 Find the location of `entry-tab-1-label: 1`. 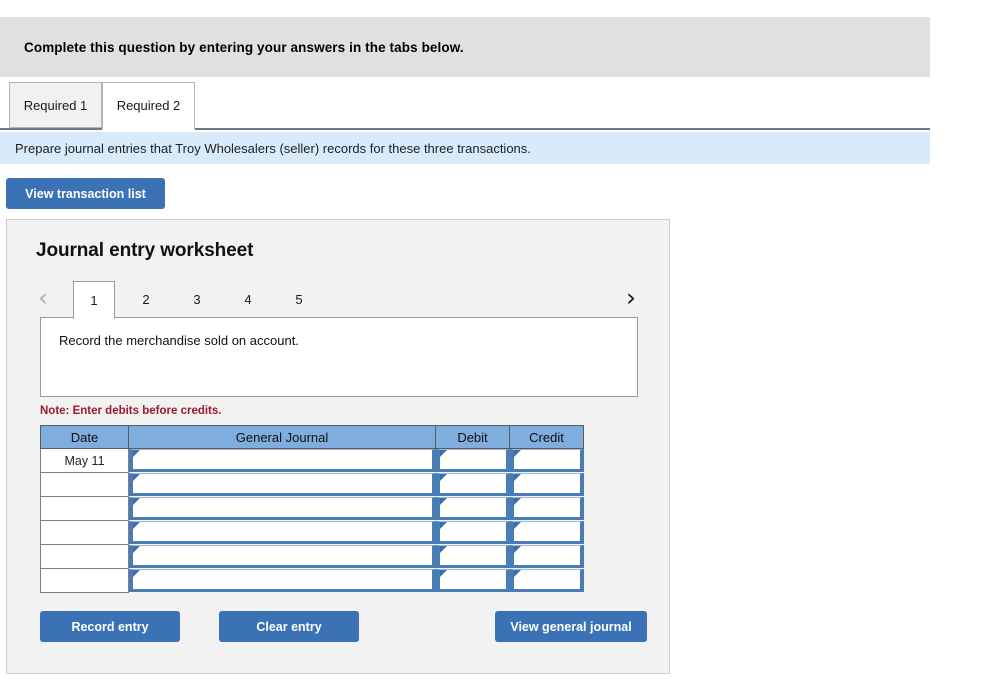

entry-tab-1-label: 1 is located at coordinates (94, 300).